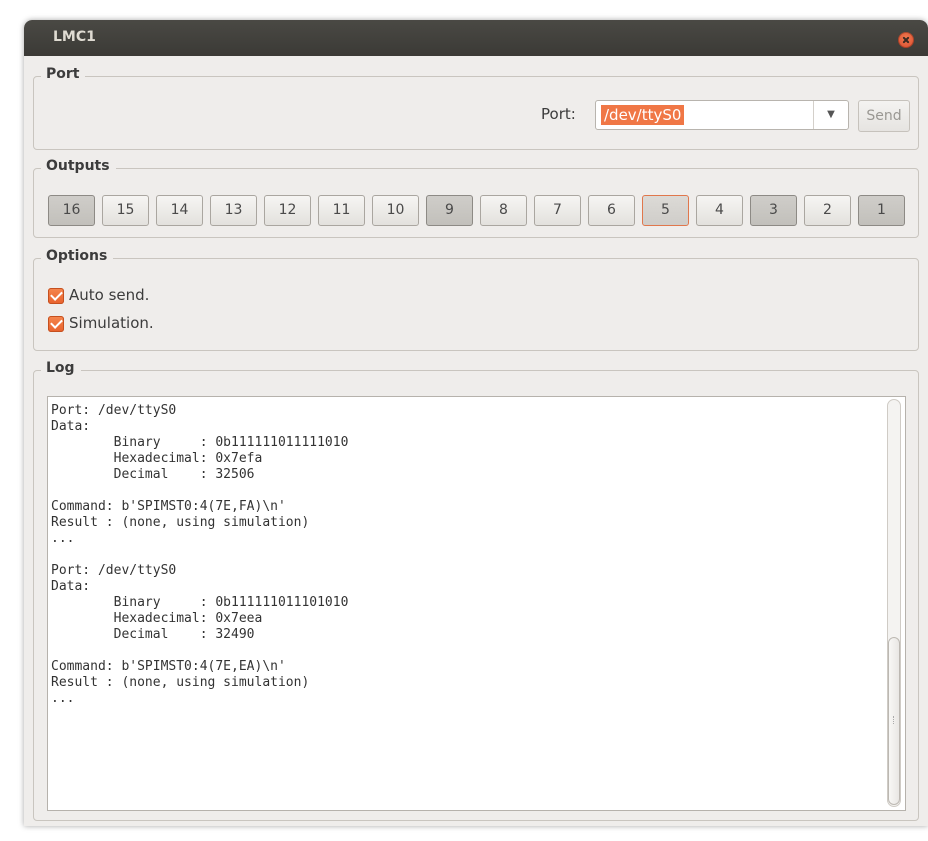 The image size is (928, 841). I want to click on output-button-16: 16, so click(71, 210).